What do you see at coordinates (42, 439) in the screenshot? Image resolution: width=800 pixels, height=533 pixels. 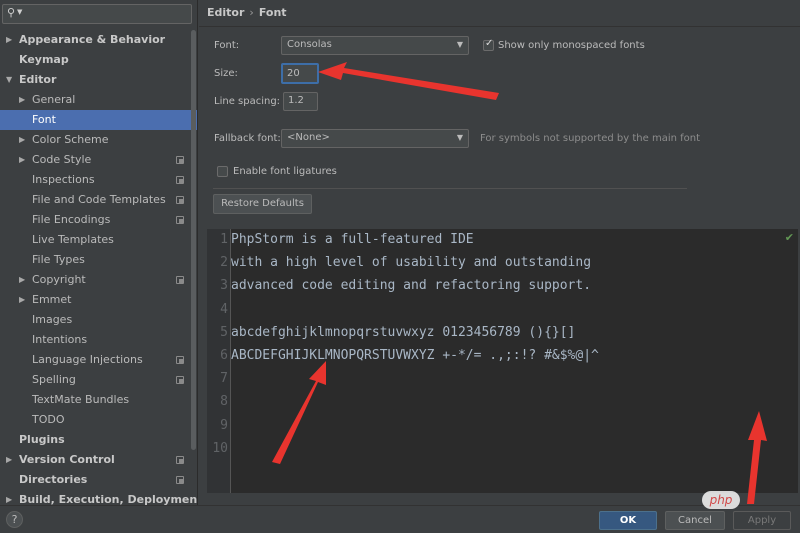 I see `sidebar-item-label: Plugins` at bounding box center [42, 439].